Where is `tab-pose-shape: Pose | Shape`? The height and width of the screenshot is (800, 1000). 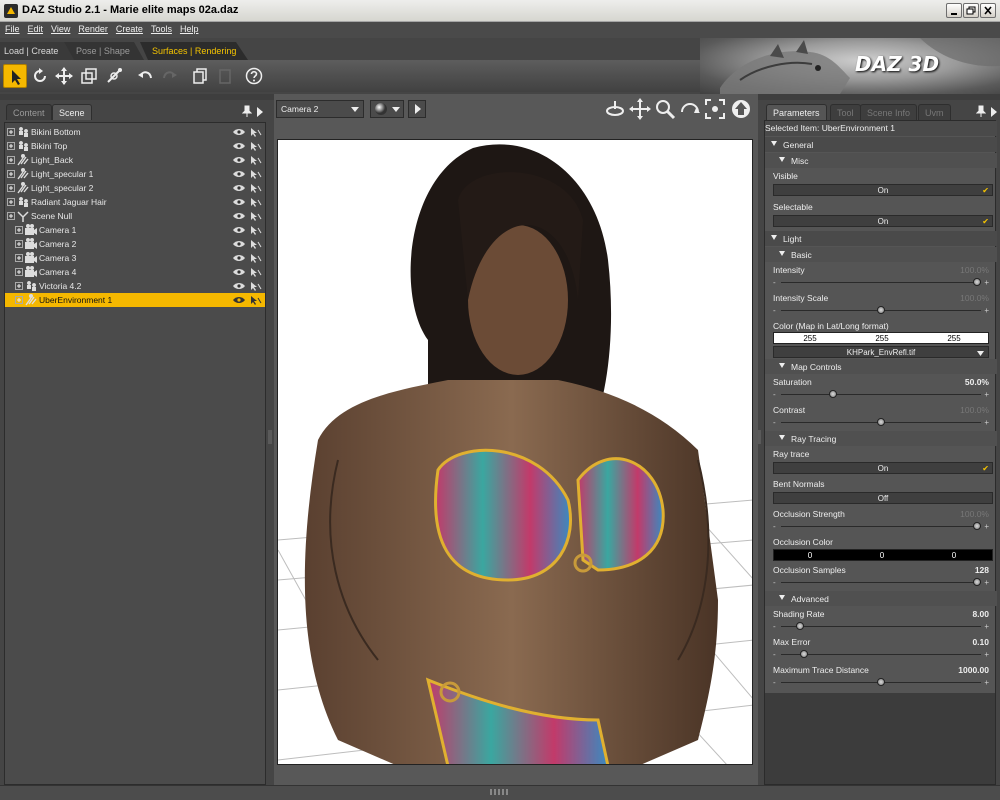
tab-pose-shape: Pose | Shape is located at coordinates (104, 51).